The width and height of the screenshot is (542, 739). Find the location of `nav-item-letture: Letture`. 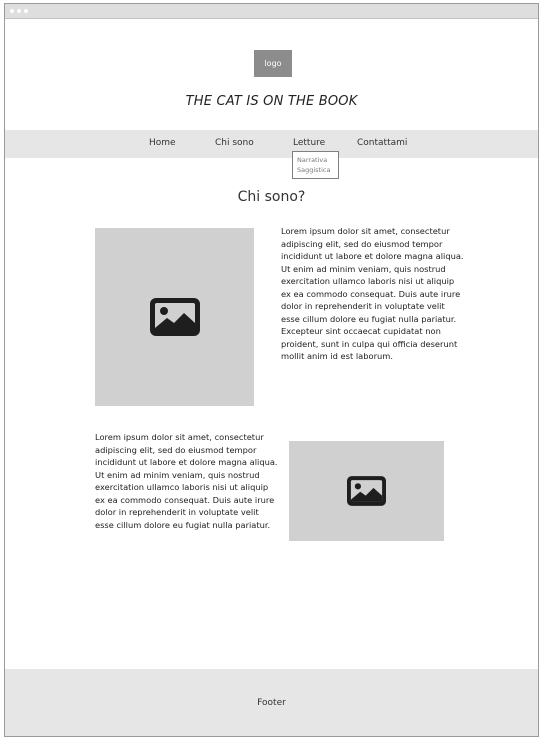

nav-item-letture: Letture is located at coordinates (309, 143).